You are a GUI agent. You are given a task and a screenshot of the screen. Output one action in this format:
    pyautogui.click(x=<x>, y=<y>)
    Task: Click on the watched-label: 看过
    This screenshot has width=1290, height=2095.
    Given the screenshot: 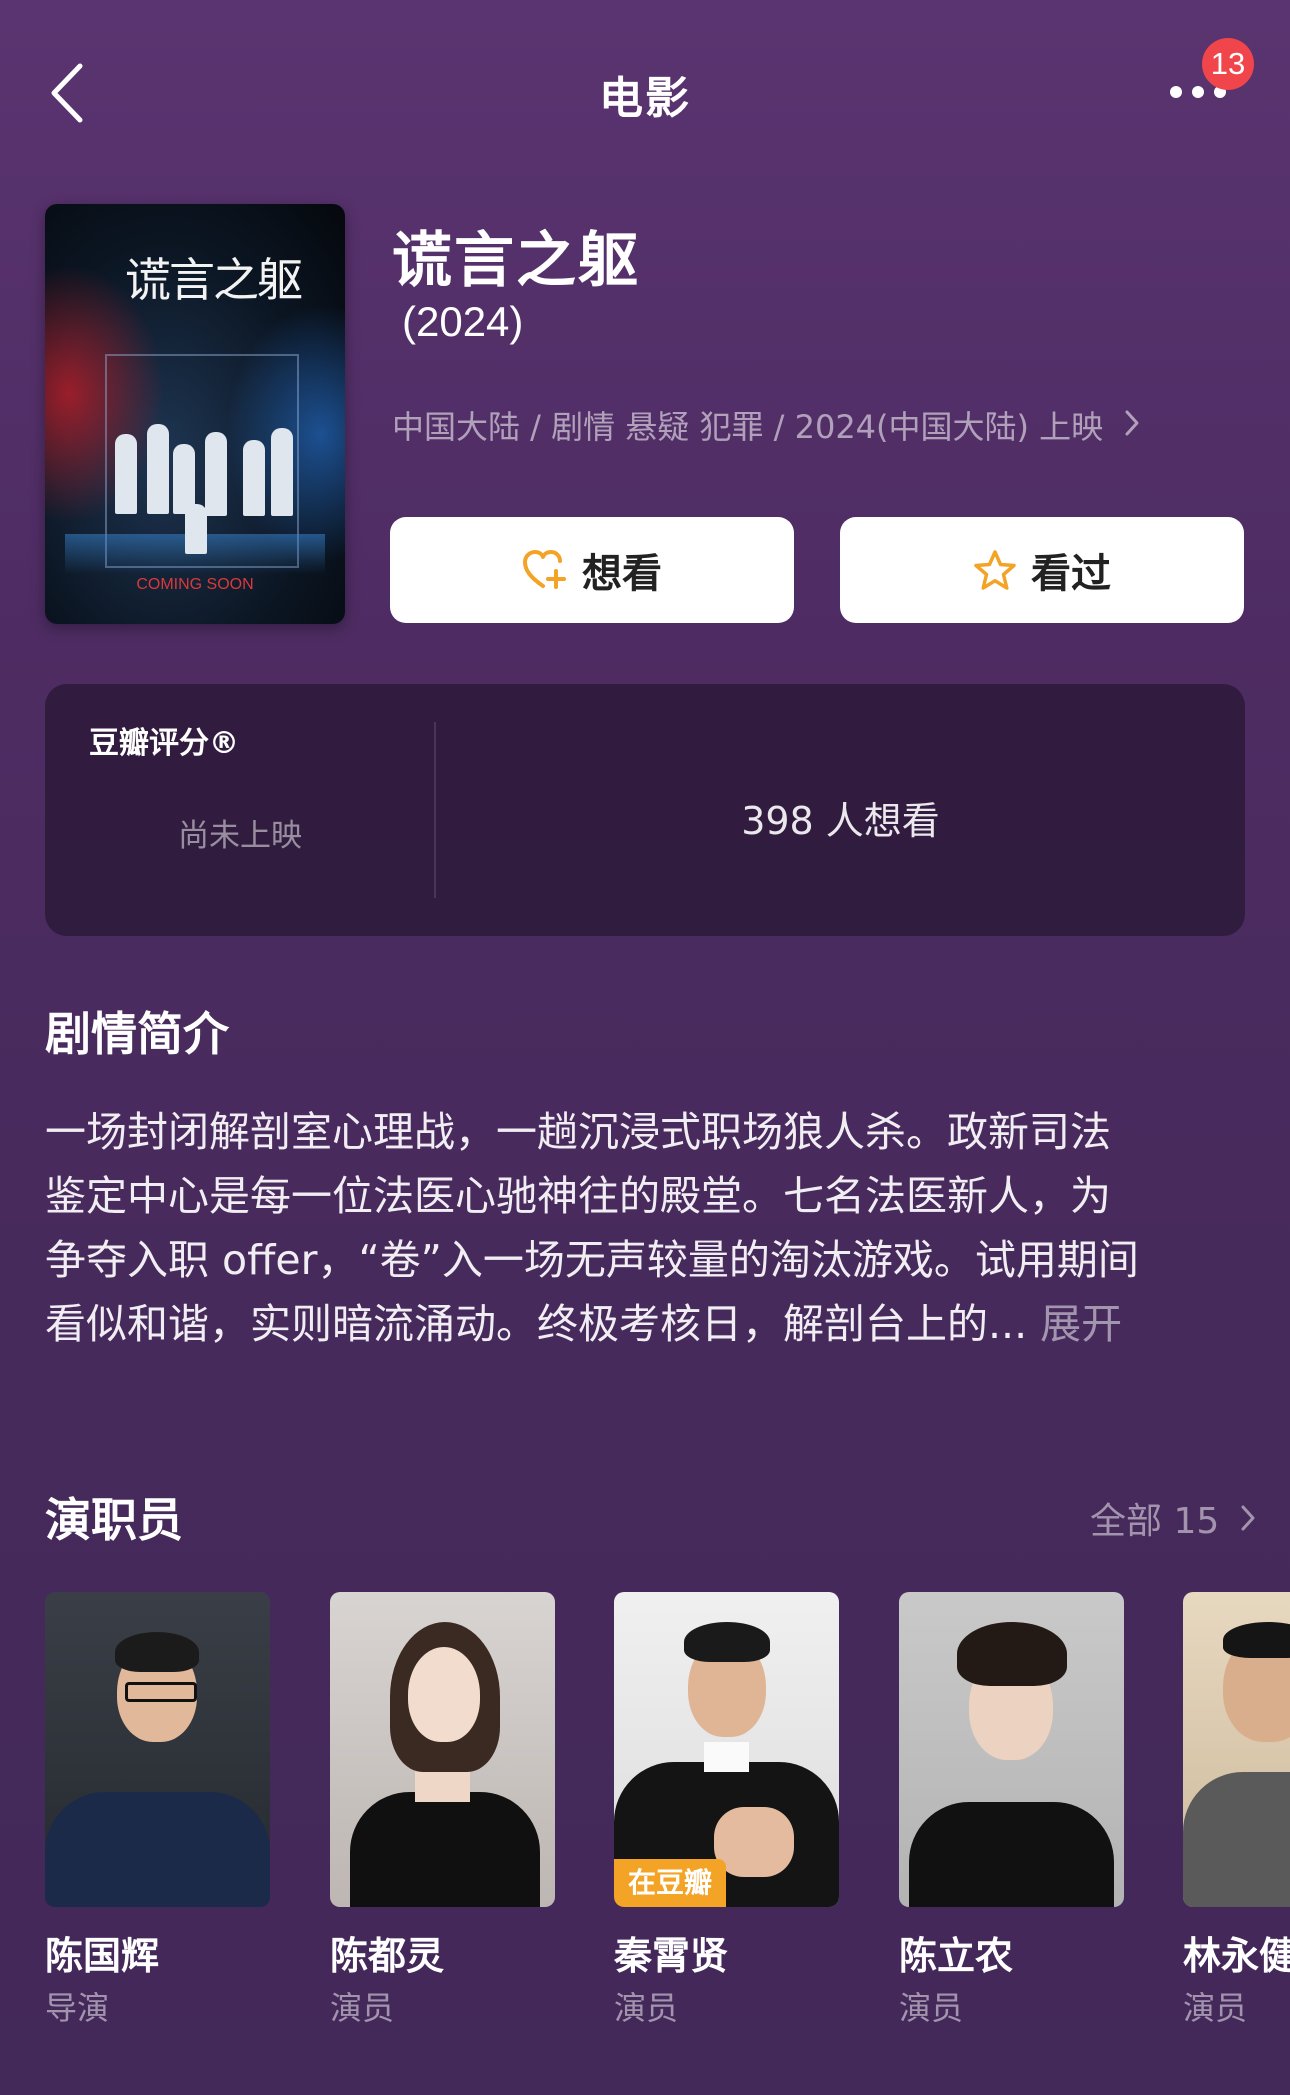 What is the action you would take?
    pyautogui.click(x=1071, y=574)
    